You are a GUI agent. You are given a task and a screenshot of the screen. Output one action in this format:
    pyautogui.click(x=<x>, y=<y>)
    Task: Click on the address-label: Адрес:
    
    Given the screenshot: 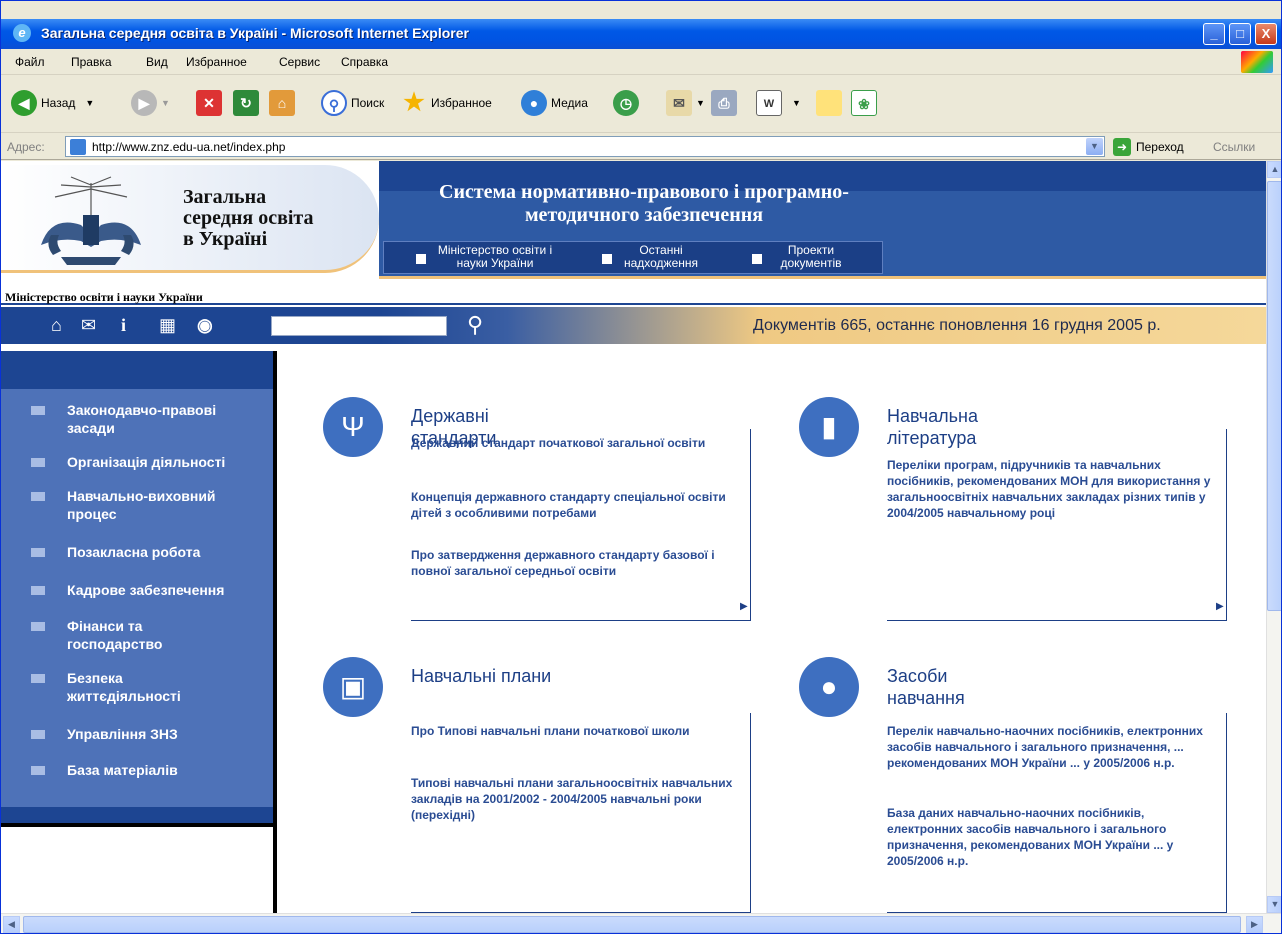 What is the action you would take?
    pyautogui.click(x=26, y=147)
    